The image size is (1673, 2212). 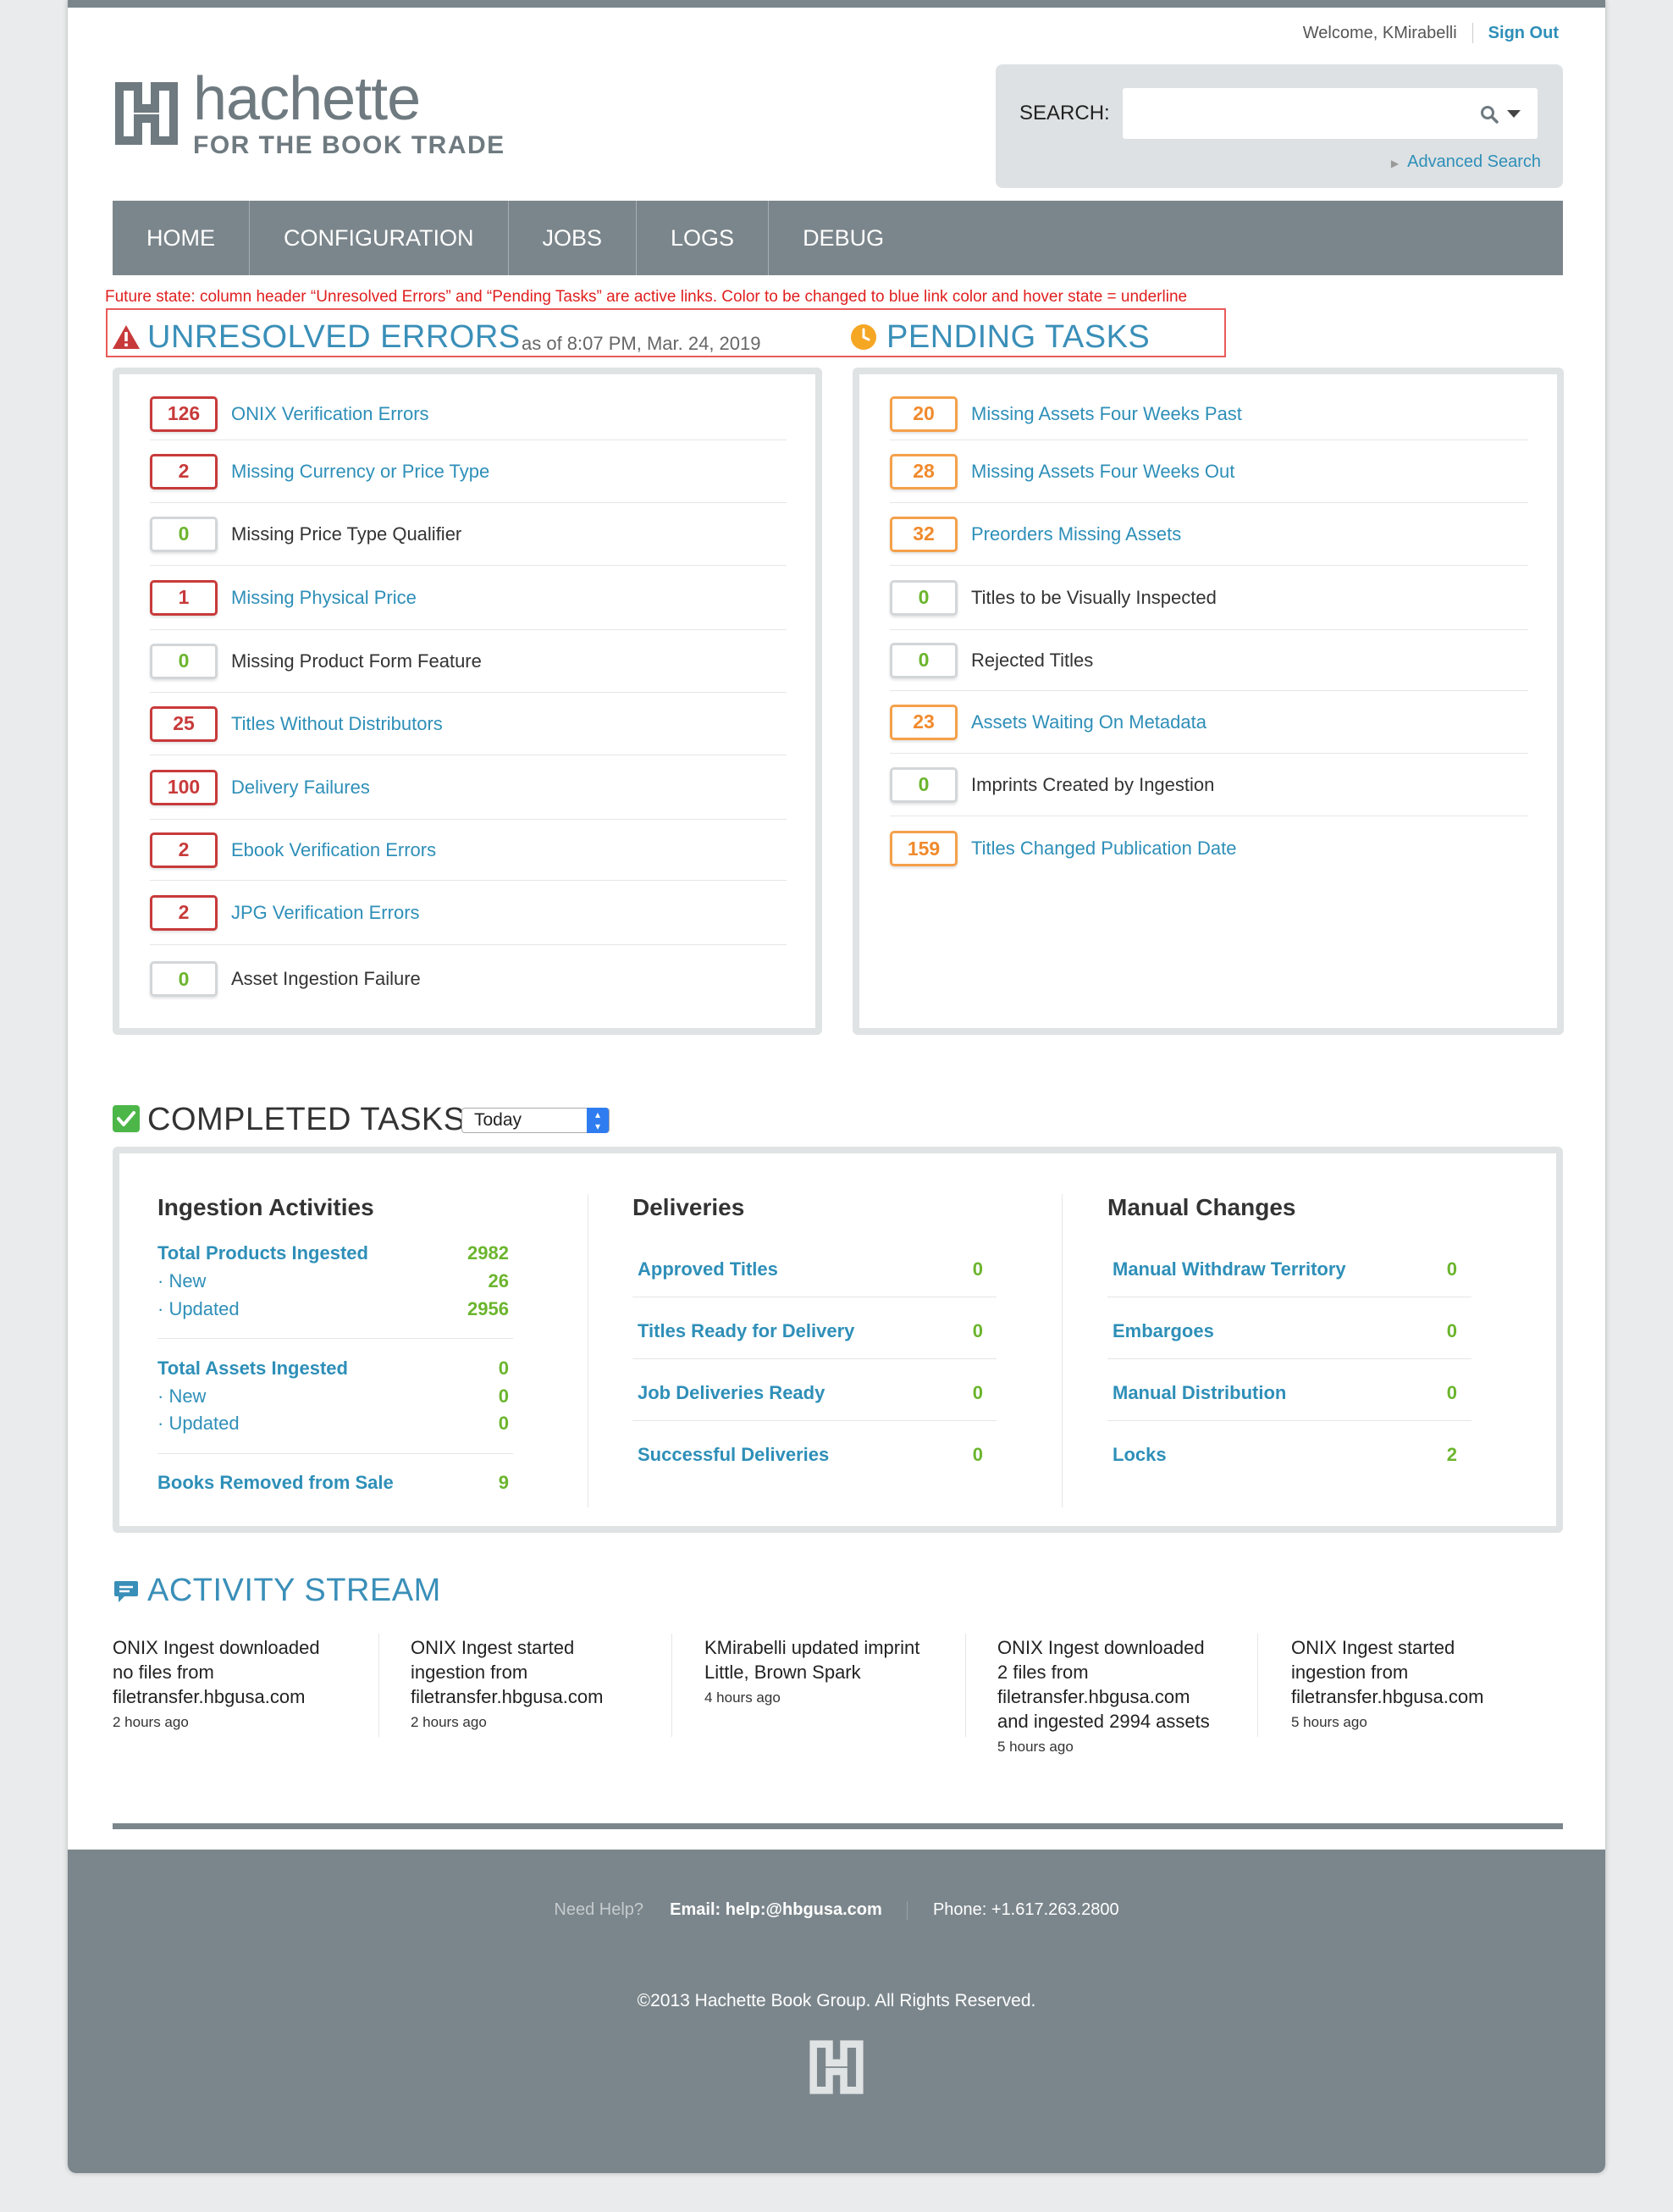 What do you see at coordinates (300, 788) in the screenshot?
I see `item-label: Delivery Failures` at bounding box center [300, 788].